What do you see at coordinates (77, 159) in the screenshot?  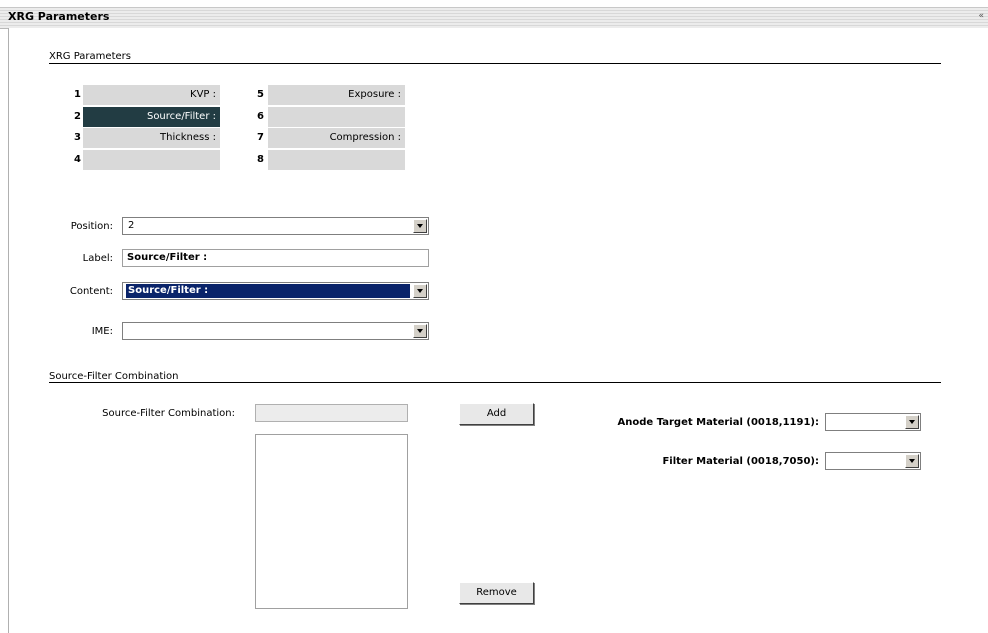 I see `grid-num-4: 4` at bounding box center [77, 159].